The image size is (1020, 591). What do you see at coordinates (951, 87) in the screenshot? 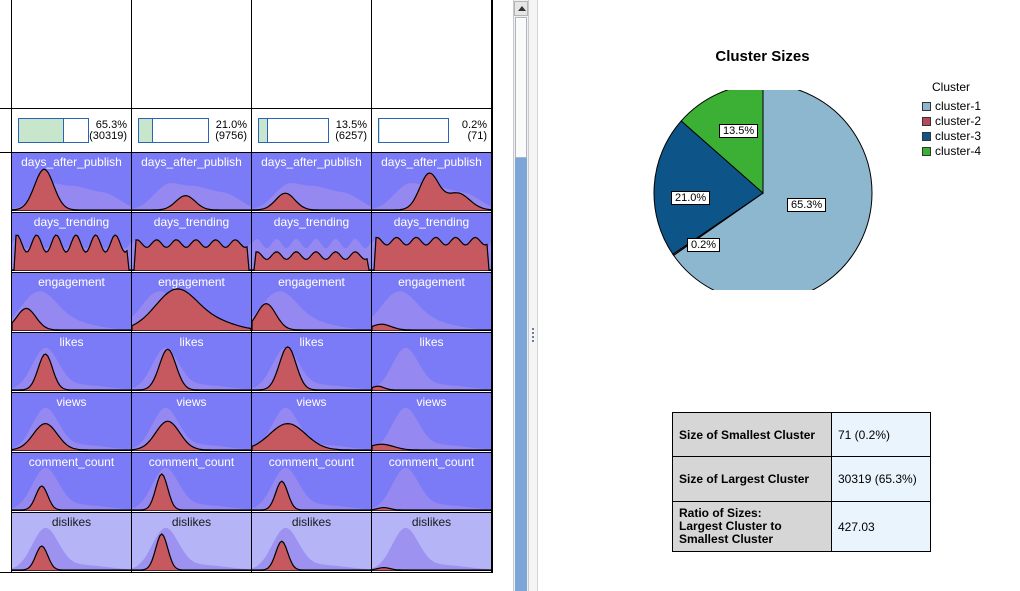
I see `legend-title: Cluster` at bounding box center [951, 87].